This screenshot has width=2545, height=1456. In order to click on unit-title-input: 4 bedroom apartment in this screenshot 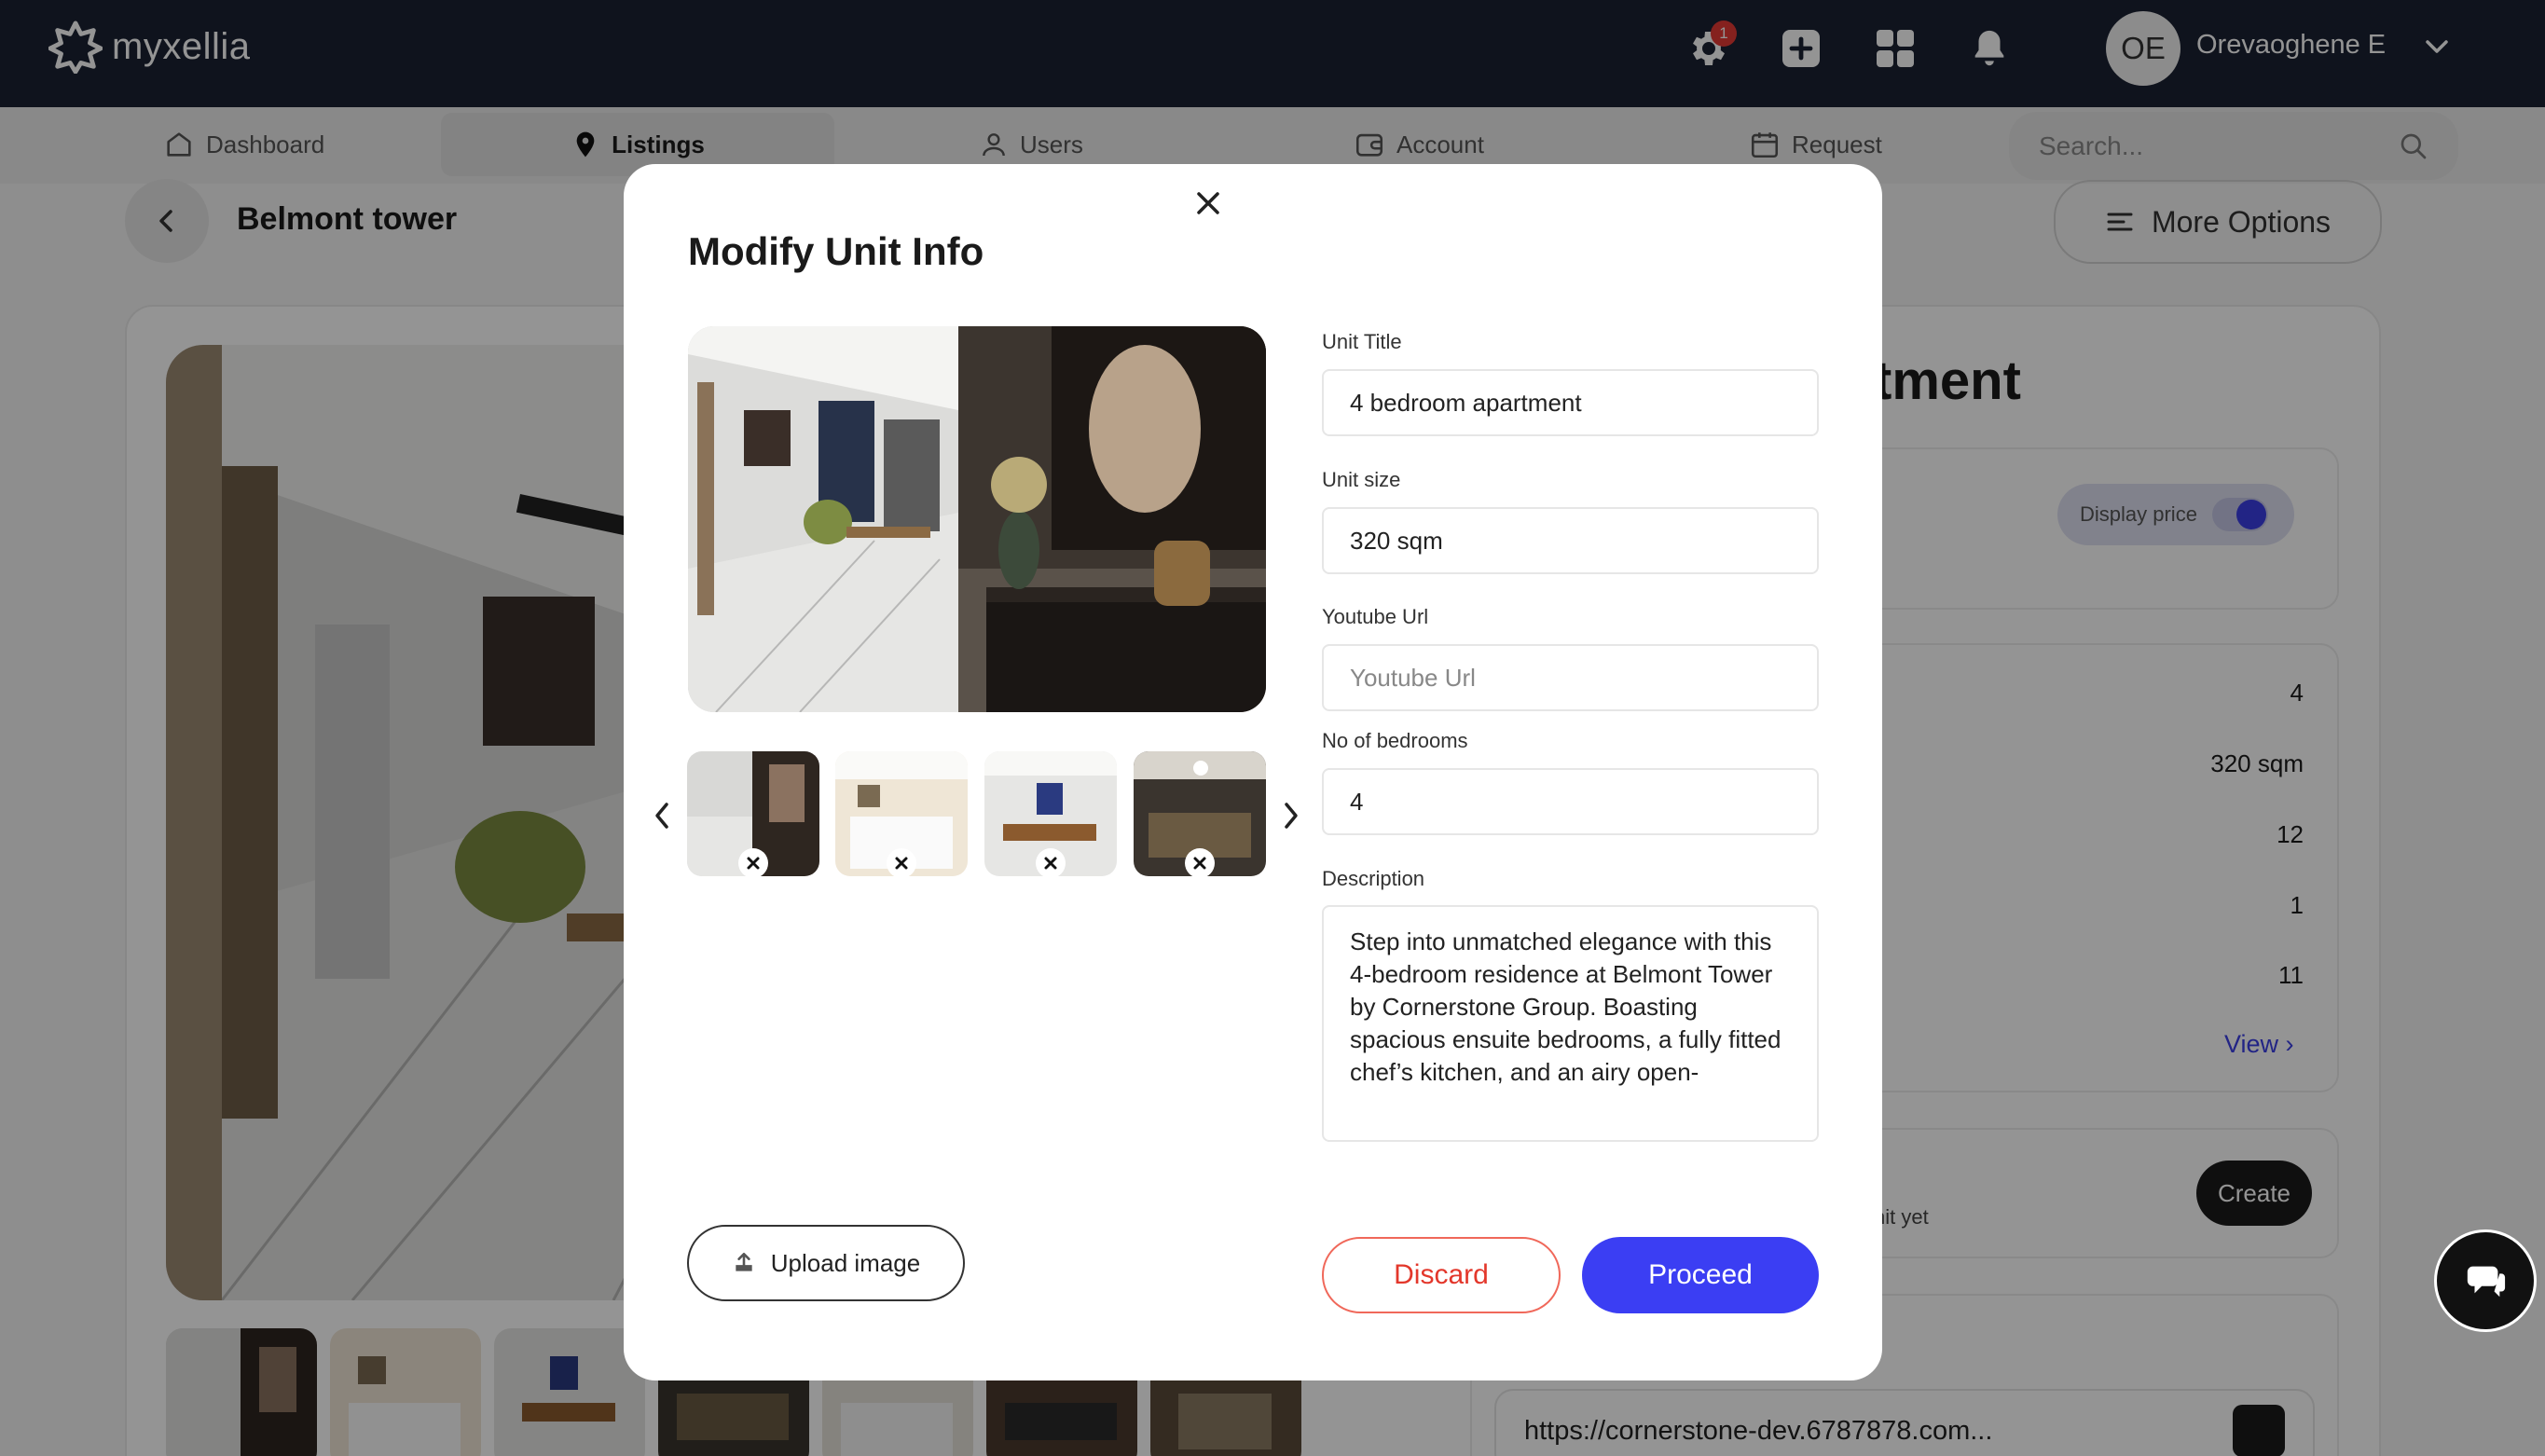, I will do `click(1570, 402)`.